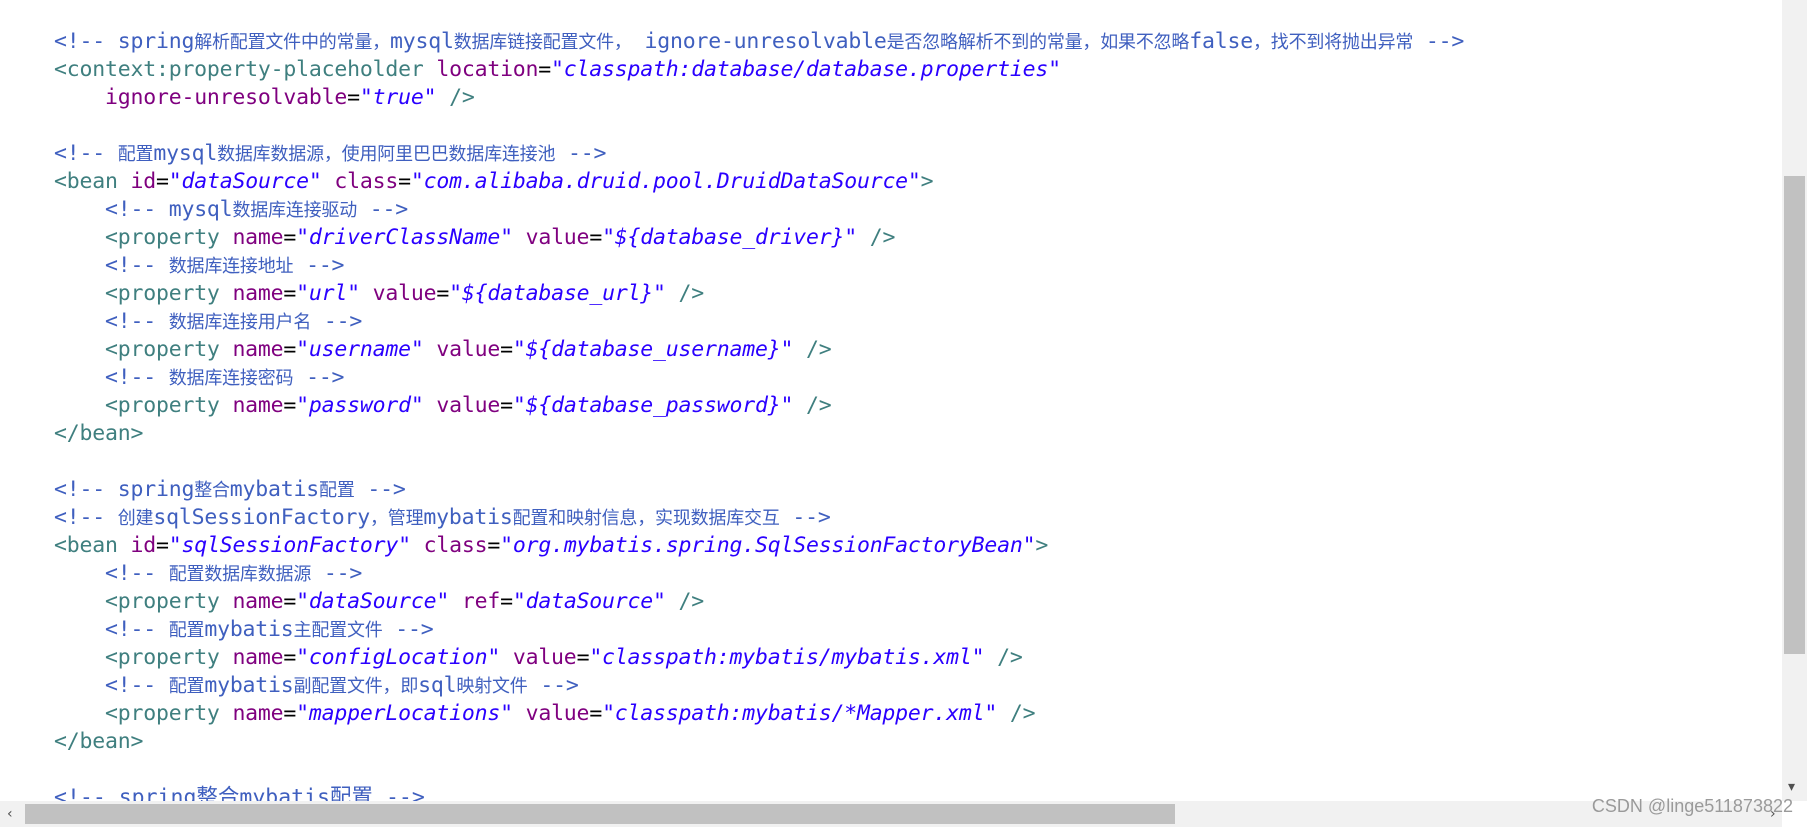 Image resolution: width=1807 pixels, height=827 pixels. Describe the element at coordinates (481, 601) in the screenshot. I see `attribute-name-token: ref` at that location.